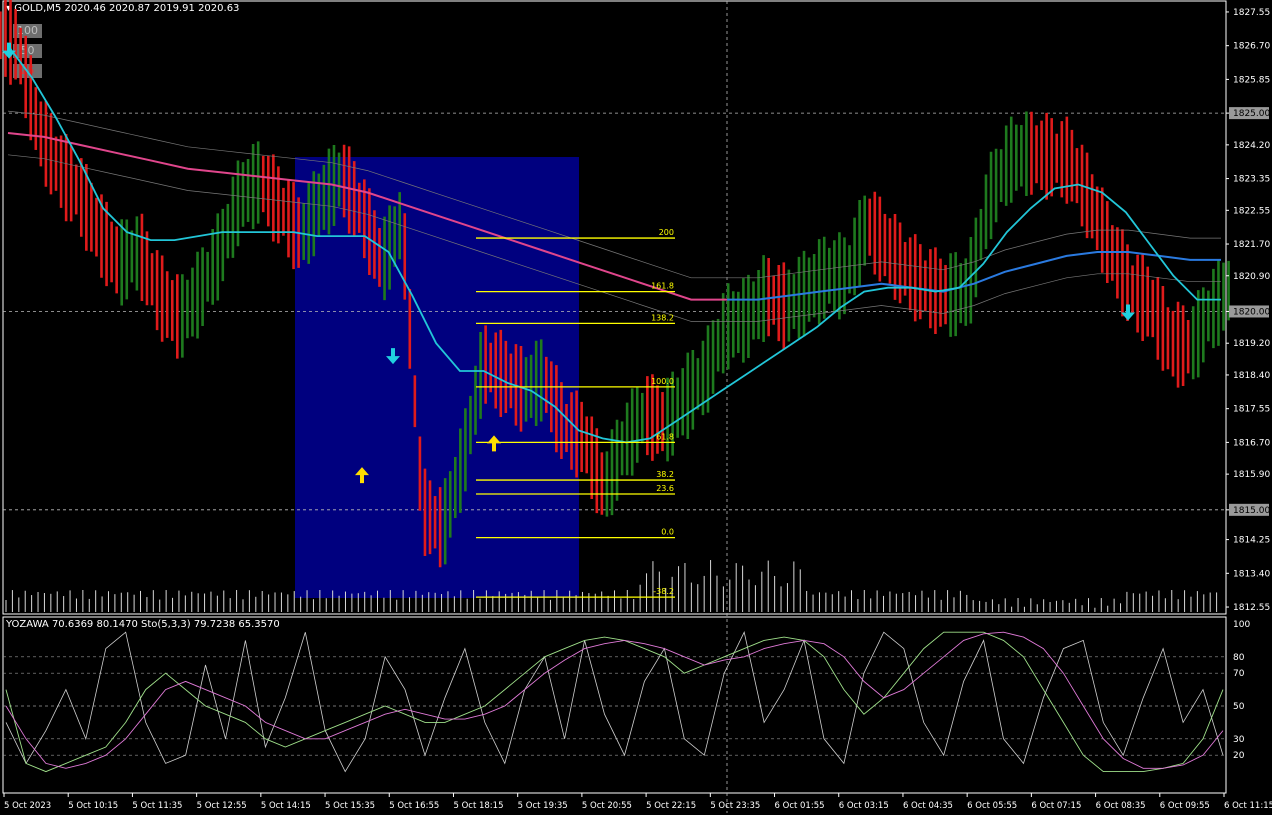  What do you see at coordinates (1251, 541) in the screenshot?
I see `y-tick-label: 1814.25` at bounding box center [1251, 541].